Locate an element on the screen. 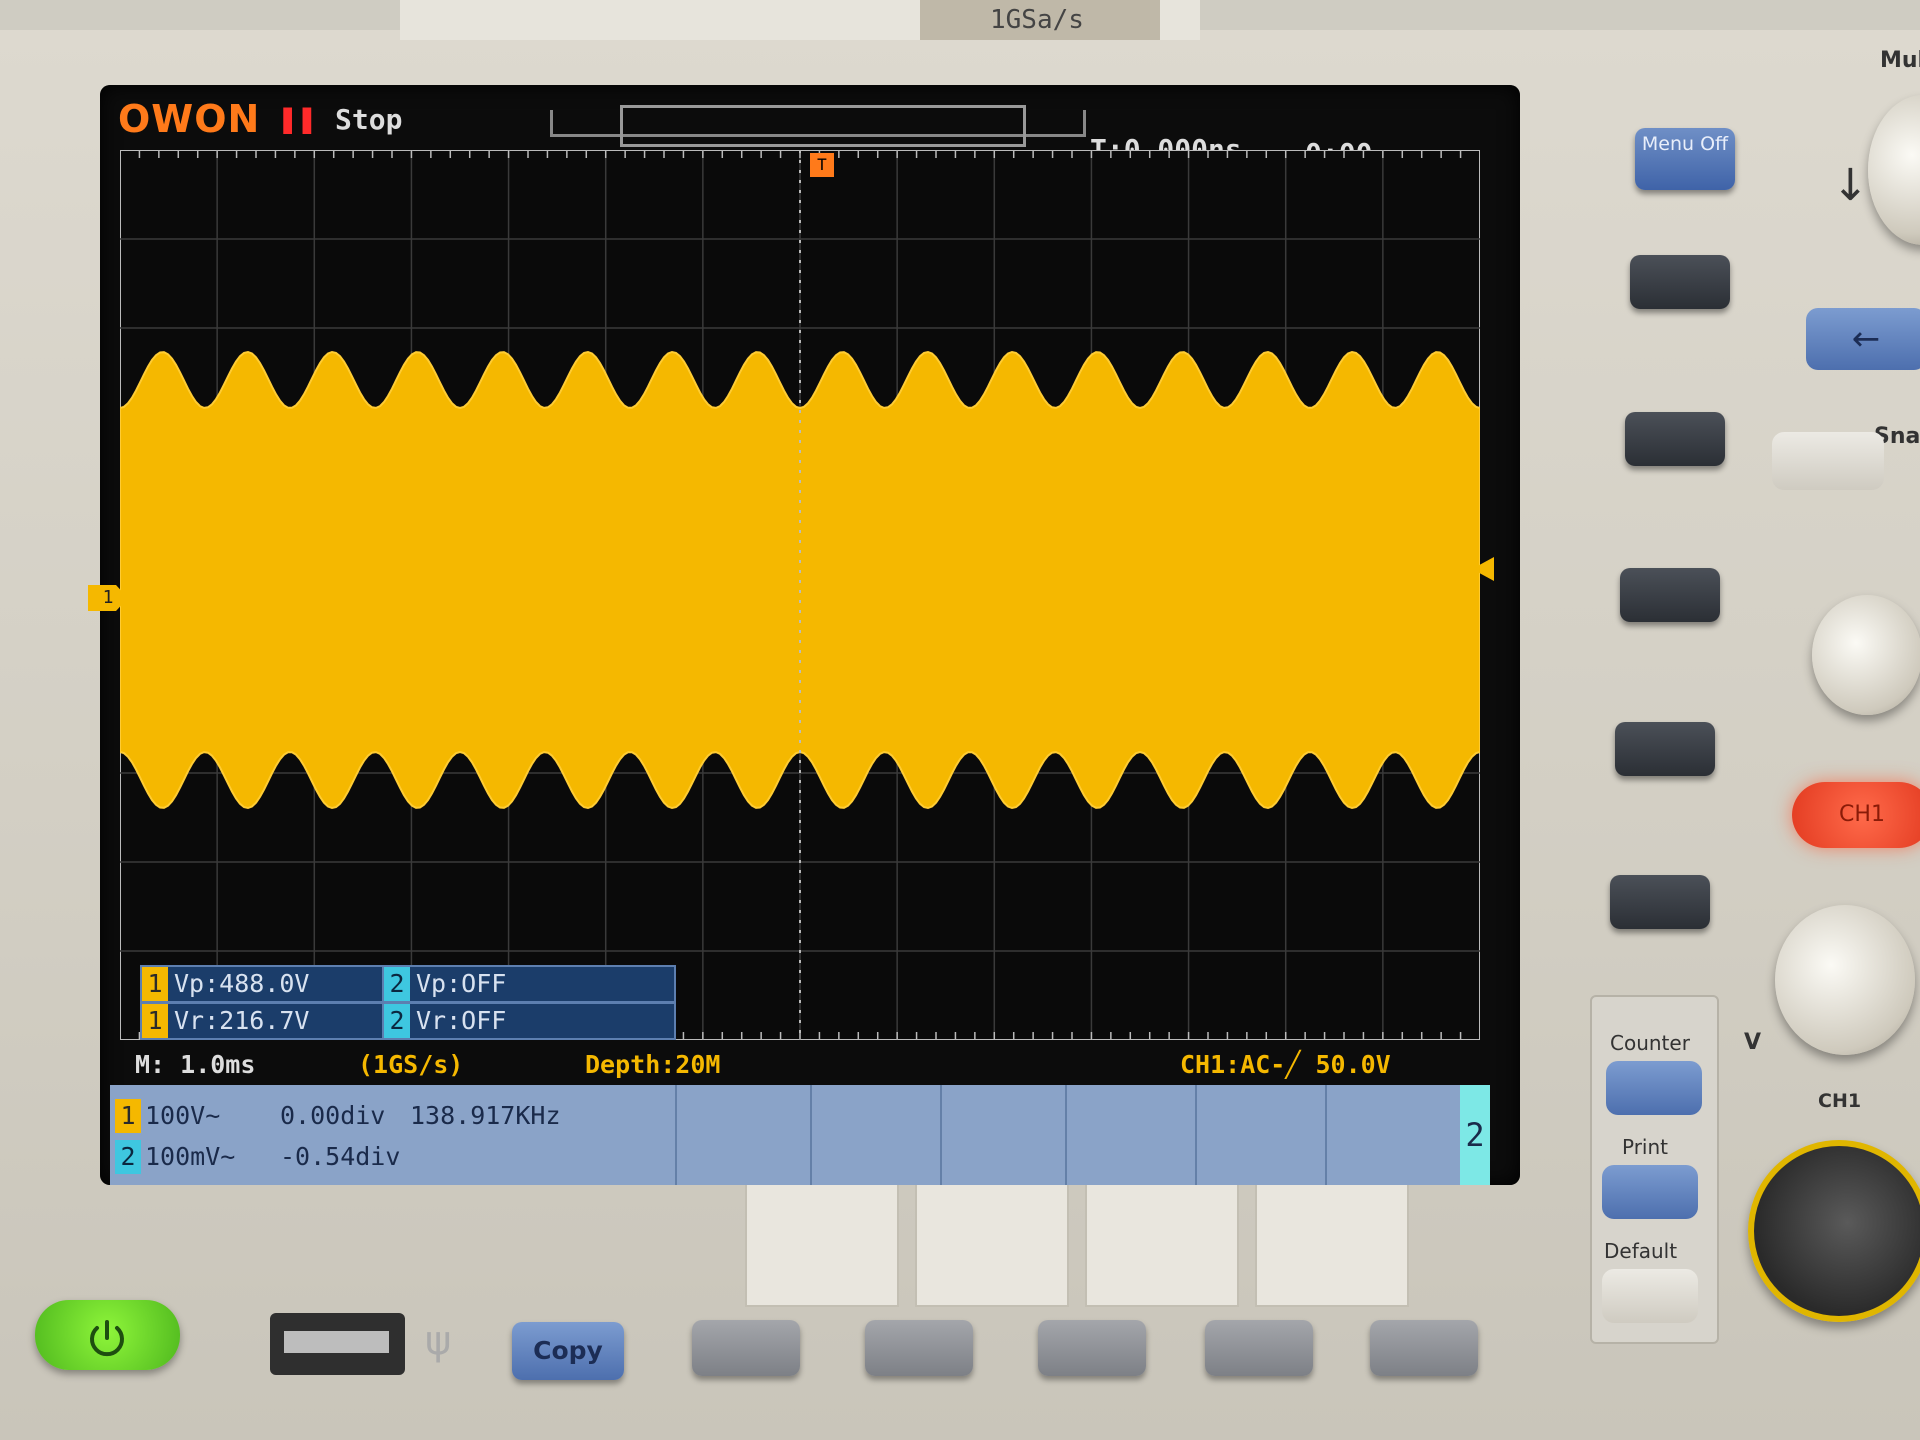 The height and width of the screenshot is (1440, 1920). ch2-vp: Vp:OFF is located at coordinates (461, 983).